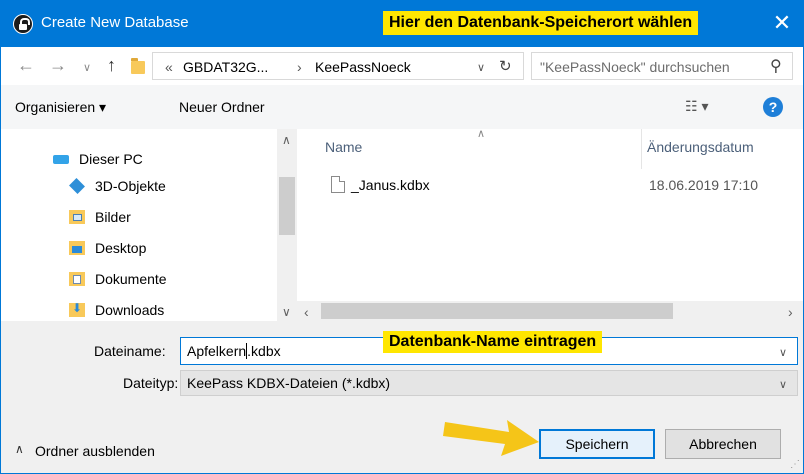 The image size is (804, 474). I want to click on file-name: _Janus.kdbx, so click(390, 185).